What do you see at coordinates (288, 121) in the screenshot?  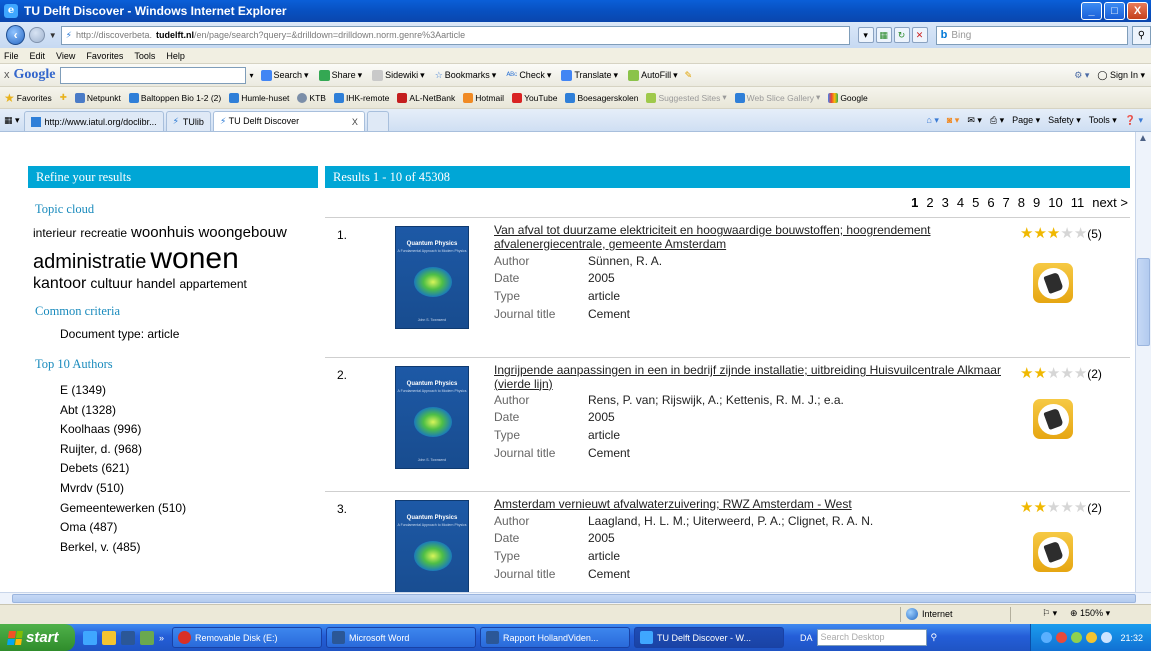 I see `tab-tu-delft-discover: ⚡ TU Delft Discover X` at bounding box center [288, 121].